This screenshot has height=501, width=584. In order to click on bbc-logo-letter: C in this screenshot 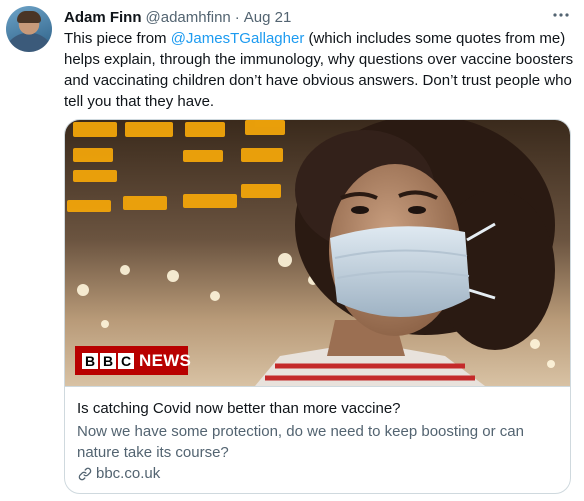, I will do `click(126, 360)`.